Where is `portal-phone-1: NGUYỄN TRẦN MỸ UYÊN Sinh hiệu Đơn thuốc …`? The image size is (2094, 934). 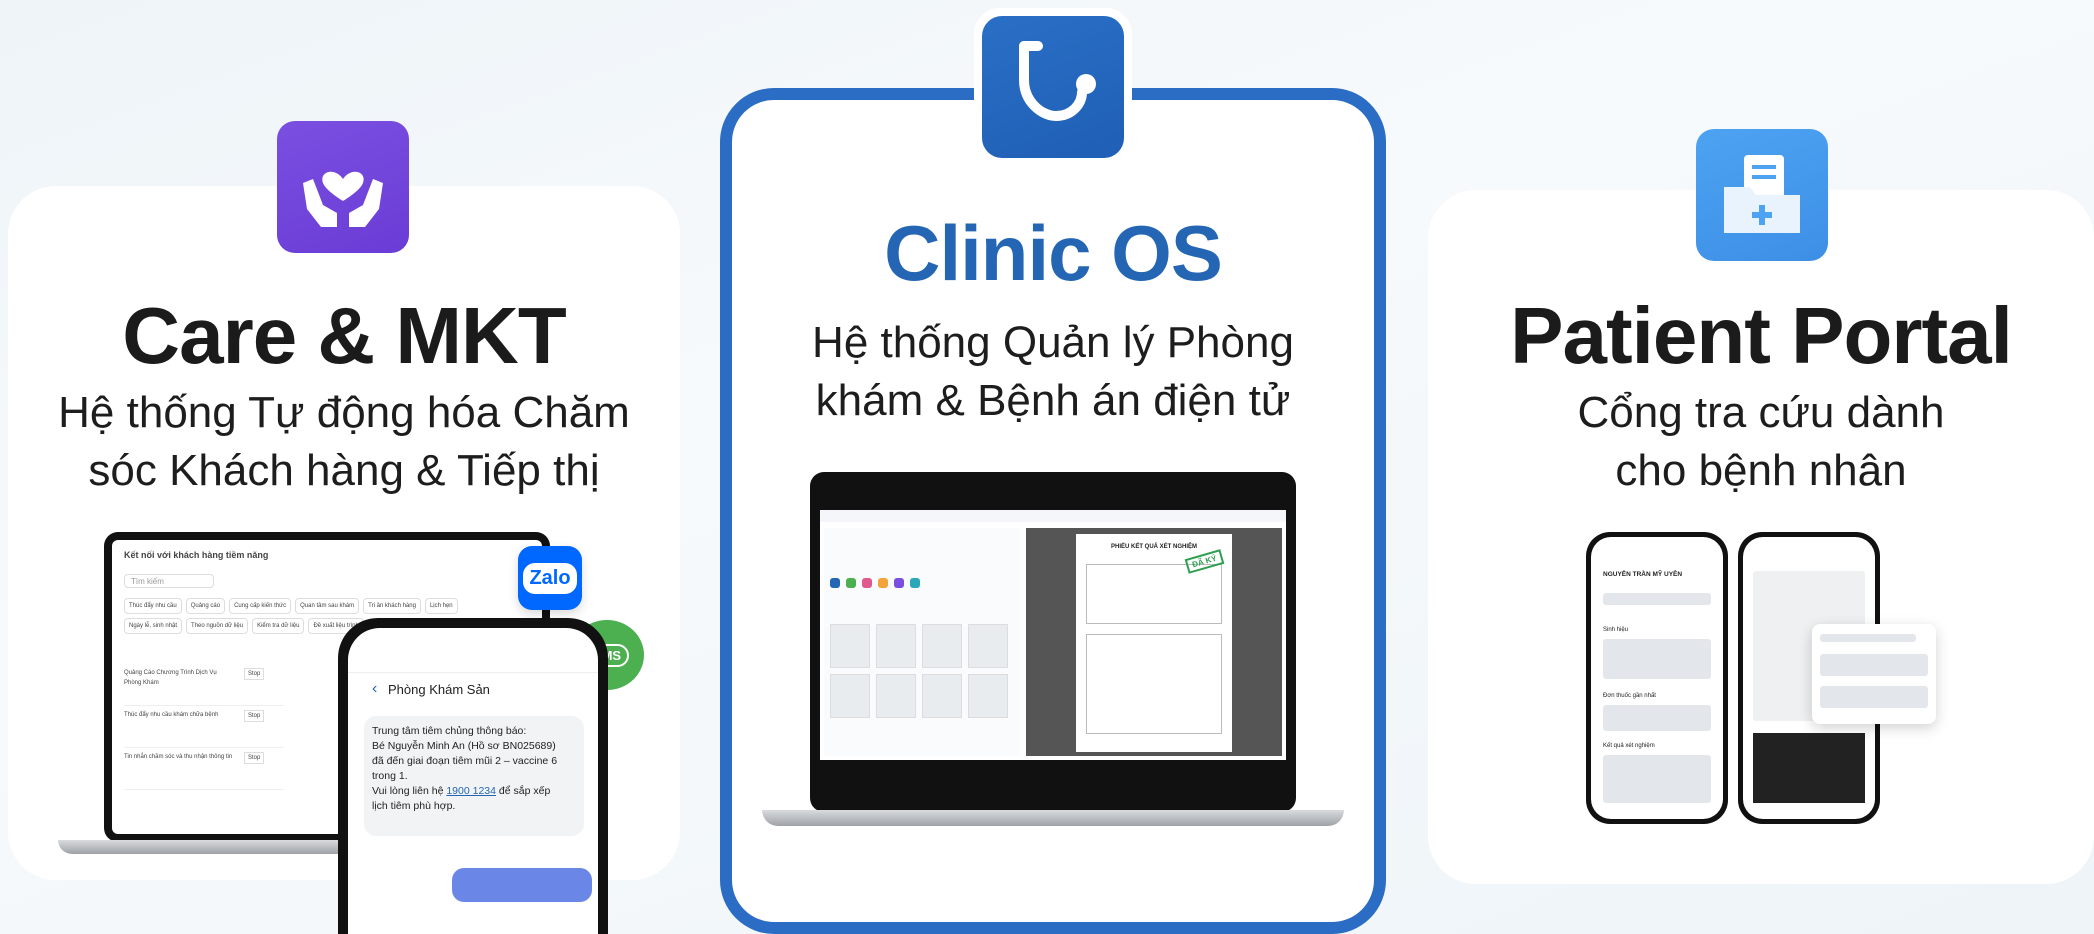 portal-phone-1: NGUYỄN TRẦN MỸ UYÊN Sinh hiệu Đơn thuốc … is located at coordinates (1657, 678).